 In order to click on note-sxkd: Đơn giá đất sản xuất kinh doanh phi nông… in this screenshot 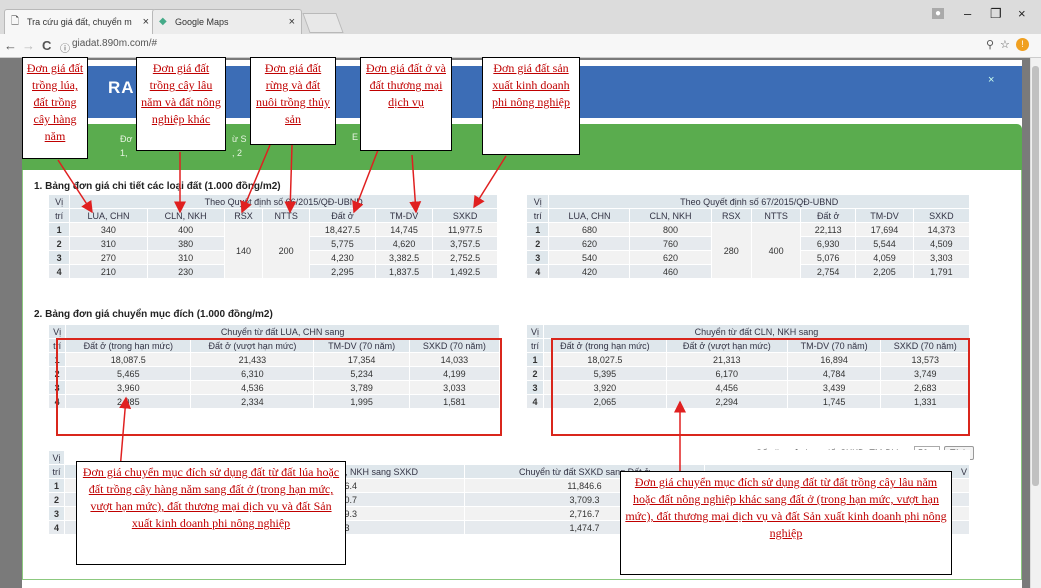, I will do `click(531, 106)`.